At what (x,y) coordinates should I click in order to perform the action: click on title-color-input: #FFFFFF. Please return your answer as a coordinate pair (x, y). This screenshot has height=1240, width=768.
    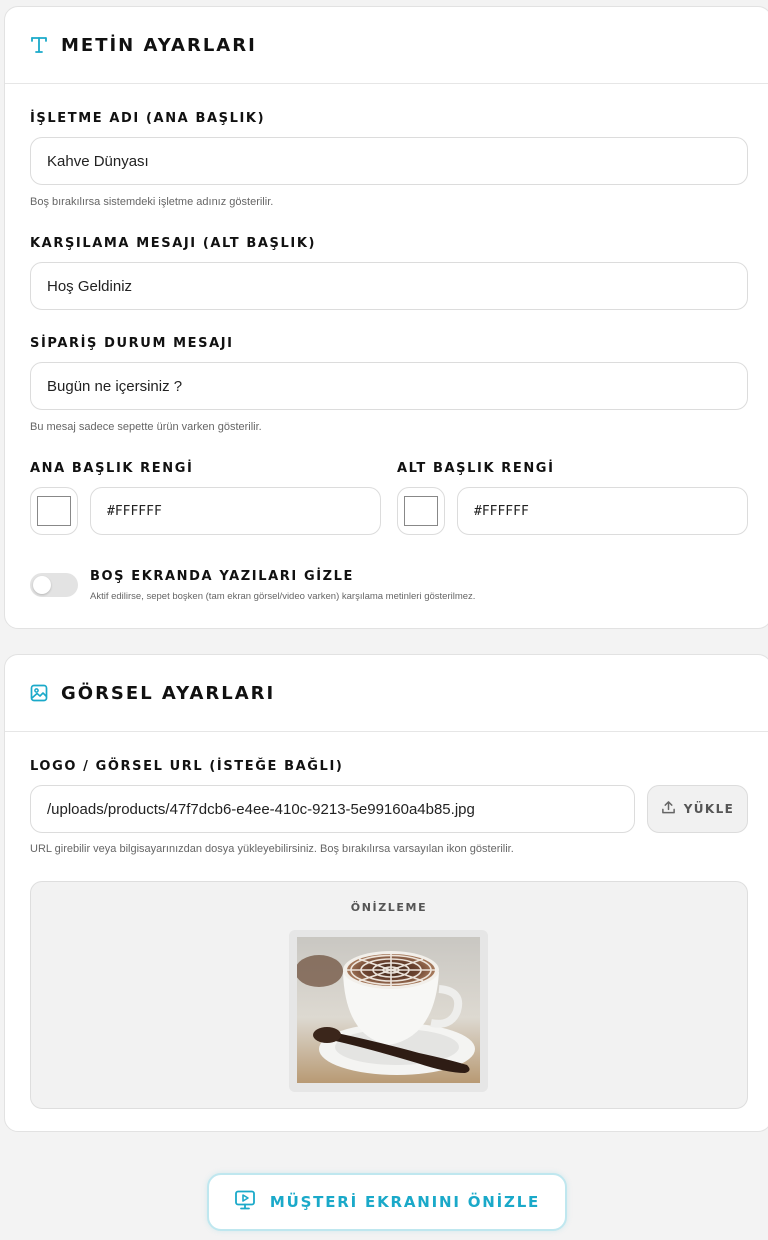
    Looking at the image, I should click on (235, 511).